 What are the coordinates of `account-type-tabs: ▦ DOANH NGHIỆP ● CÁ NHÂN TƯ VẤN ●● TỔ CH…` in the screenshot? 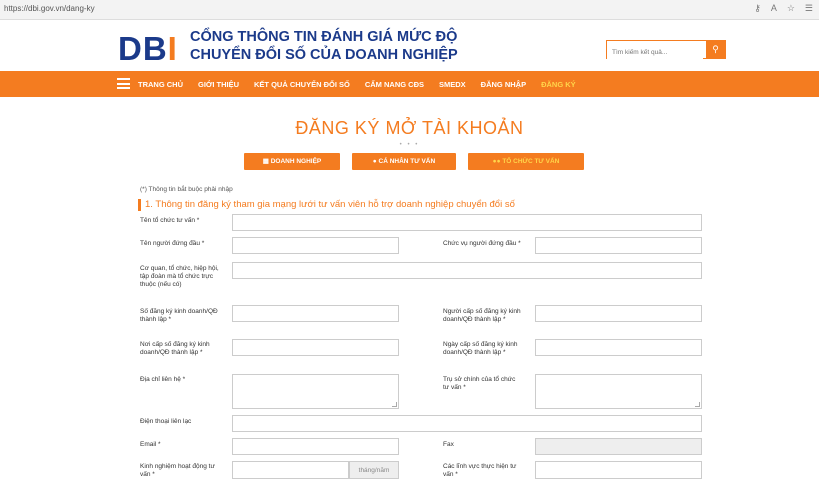 It's located at (414, 161).